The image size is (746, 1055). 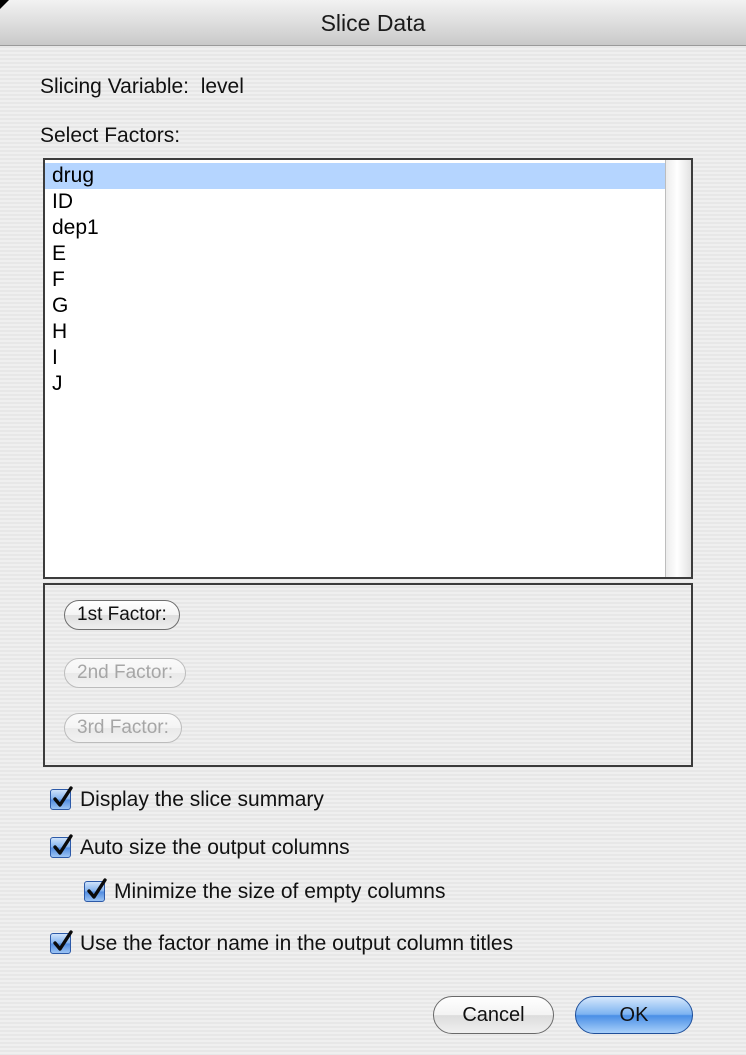 I want to click on slicing-variable-row: Slicing Variable: level, so click(x=142, y=87).